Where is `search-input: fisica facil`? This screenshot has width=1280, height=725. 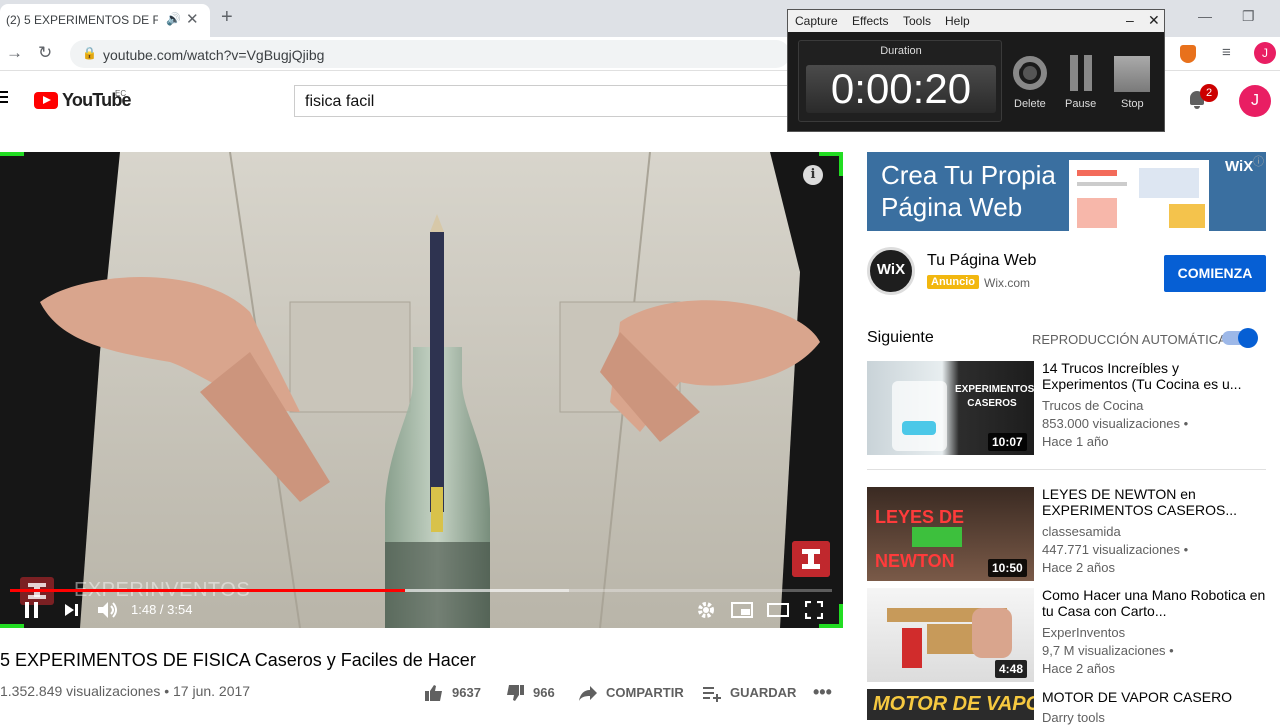 search-input: fisica facil is located at coordinates (544, 101).